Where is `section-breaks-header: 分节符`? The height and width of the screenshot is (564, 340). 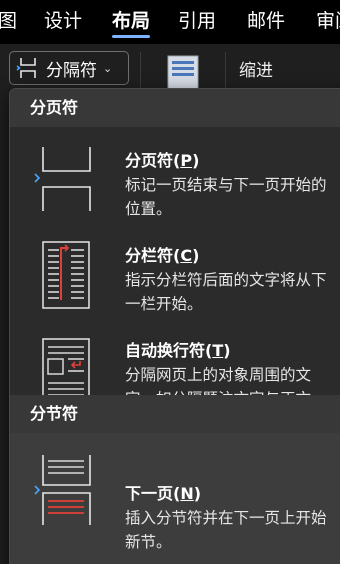 section-breaks-header: 分节符 is located at coordinates (175, 414).